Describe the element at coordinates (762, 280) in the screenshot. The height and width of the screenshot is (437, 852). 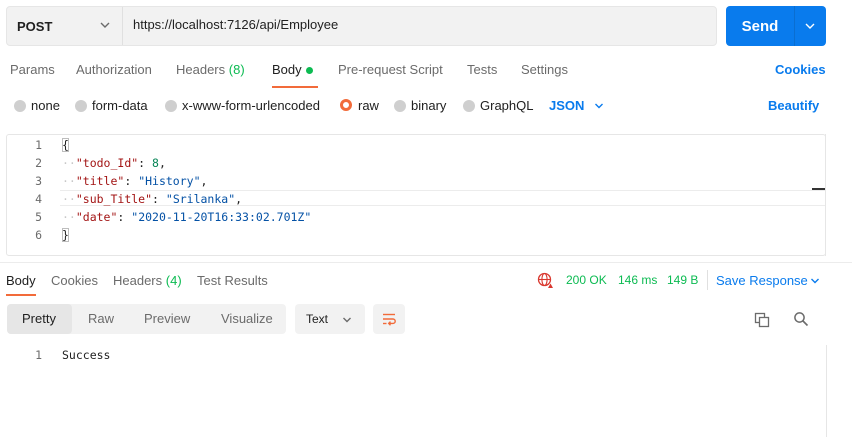
I see `save-response-button: Save Response` at that location.